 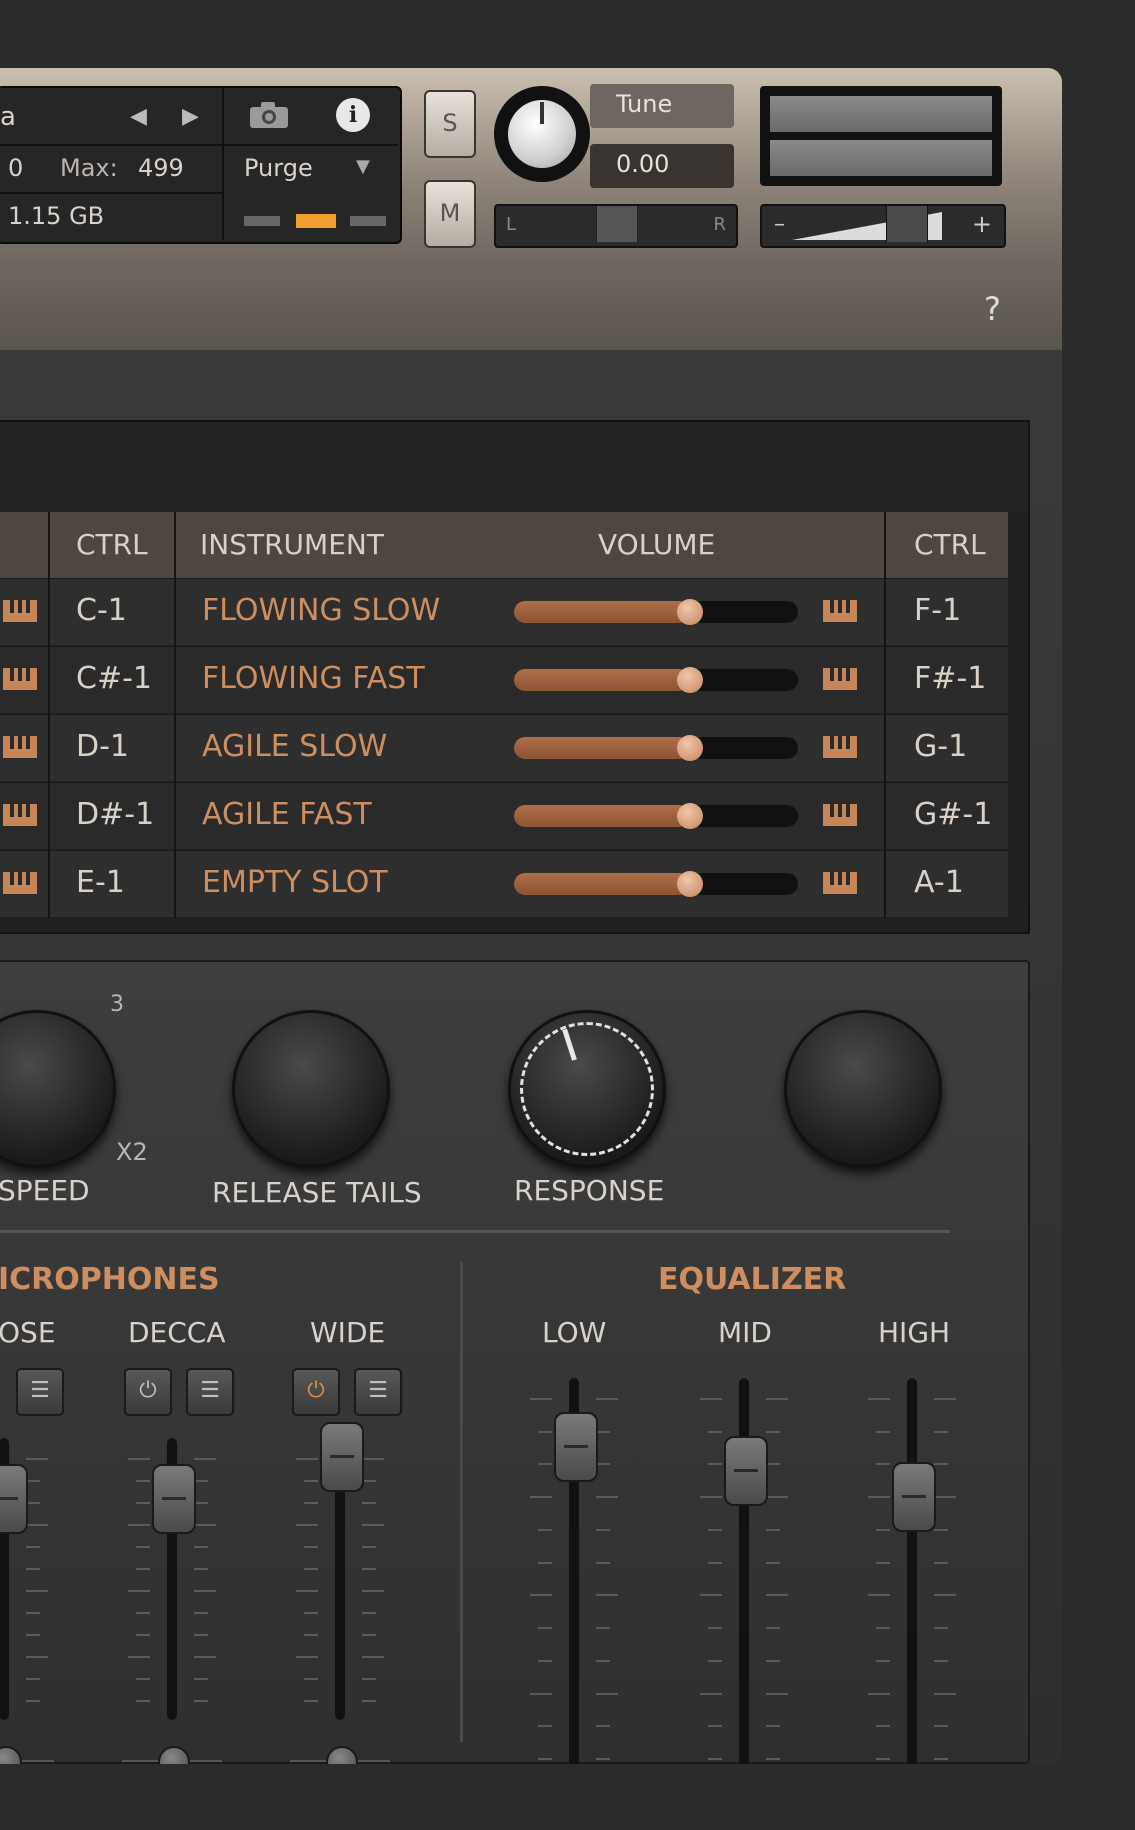 What do you see at coordinates (321, 610) in the screenshot?
I see `instrument-name: FLOWING SLOW` at bounding box center [321, 610].